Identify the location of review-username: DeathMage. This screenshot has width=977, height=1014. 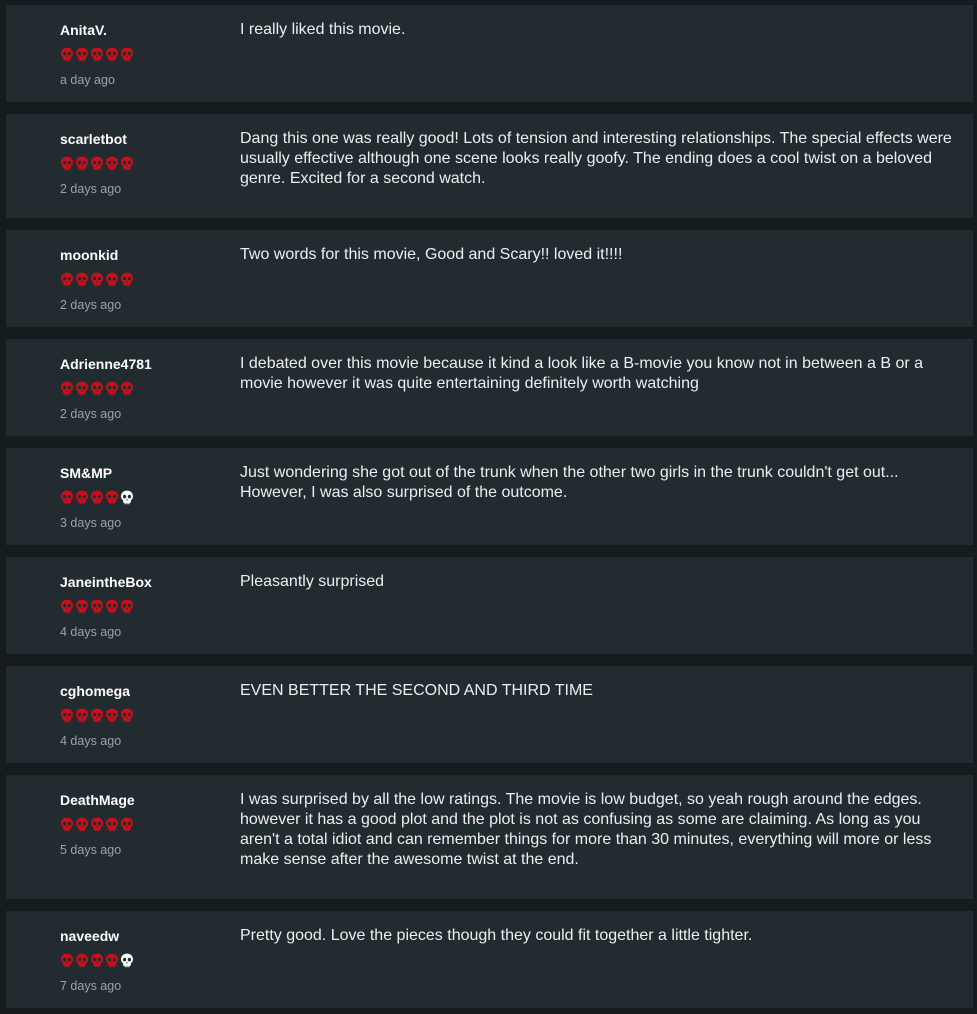
(145, 800).